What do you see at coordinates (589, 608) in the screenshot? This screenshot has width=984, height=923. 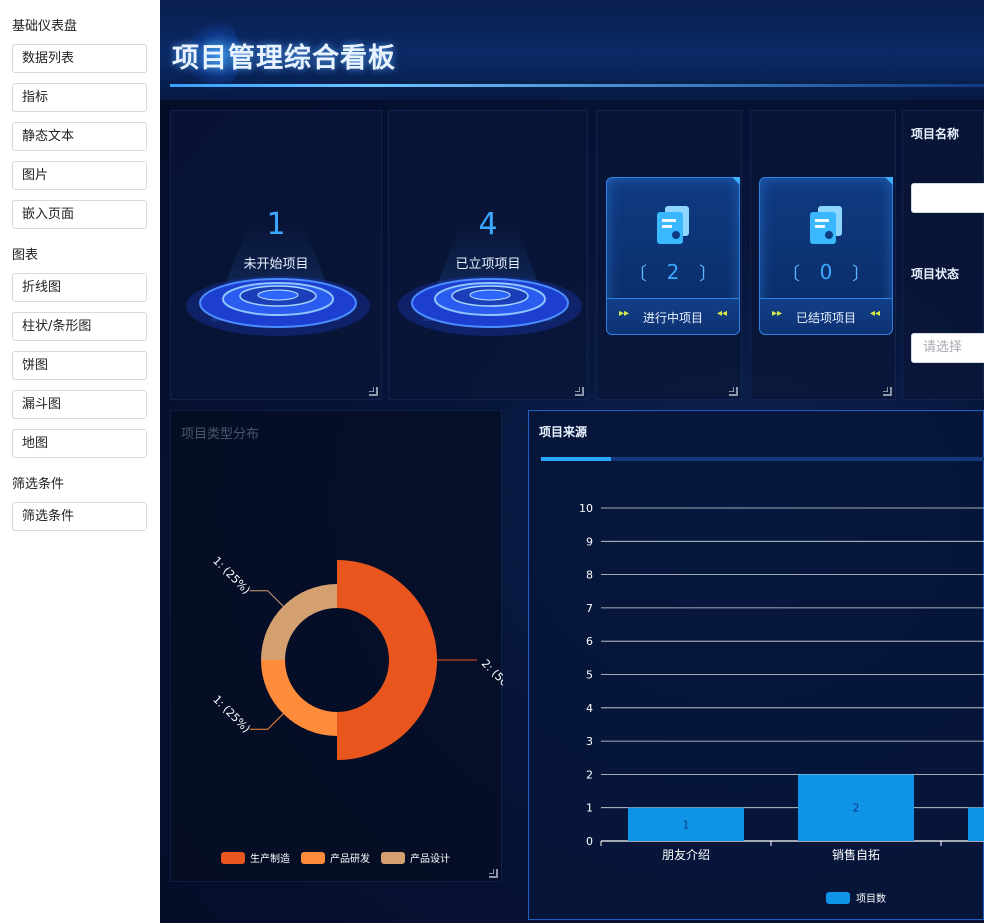 I see `y-tick-label: 7` at bounding box center [589, 608].